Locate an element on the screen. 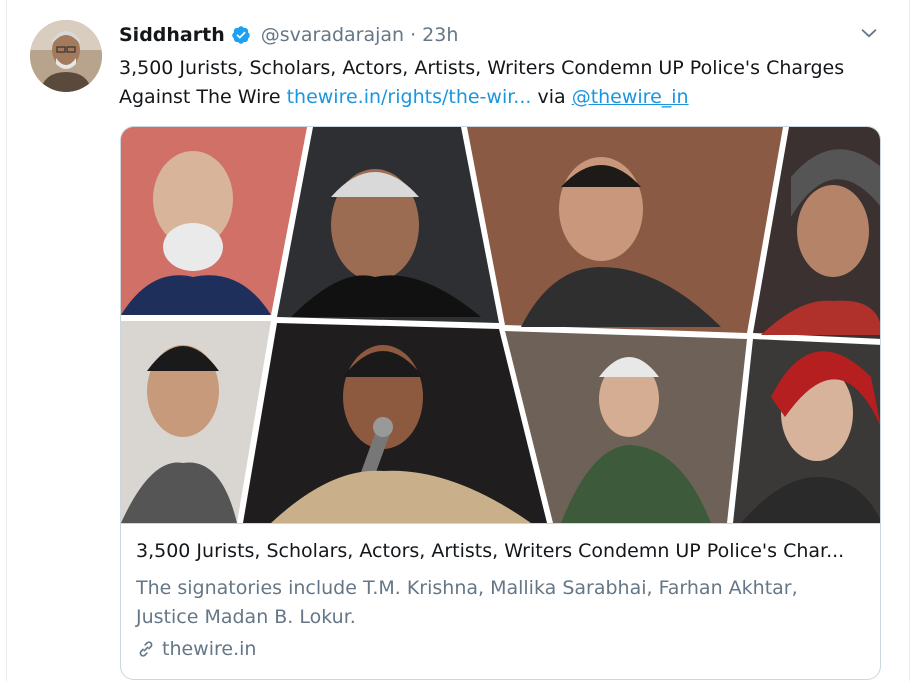 Image resolution: width=919 pixels, height=681 pixels. tweet-timestamp: 23h is located at coordinates (440, 35).